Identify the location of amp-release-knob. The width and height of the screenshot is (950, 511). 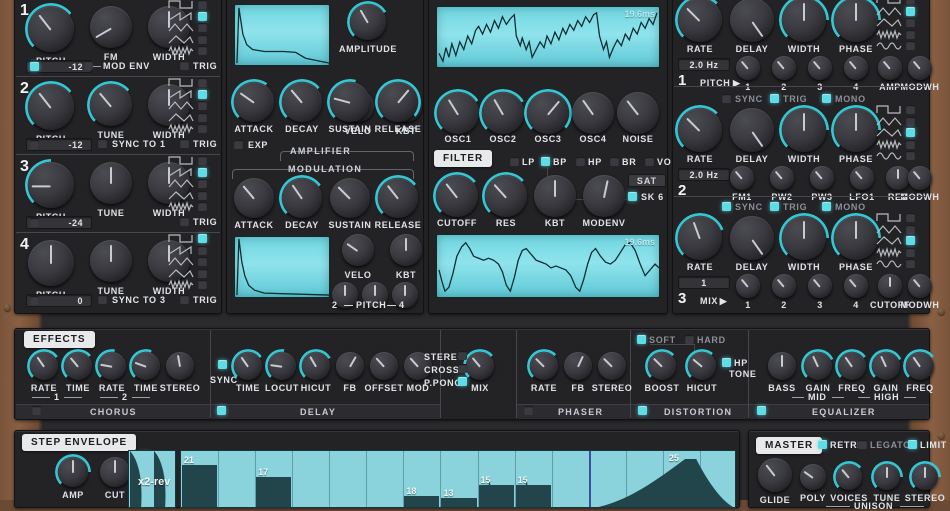
(398, 102).